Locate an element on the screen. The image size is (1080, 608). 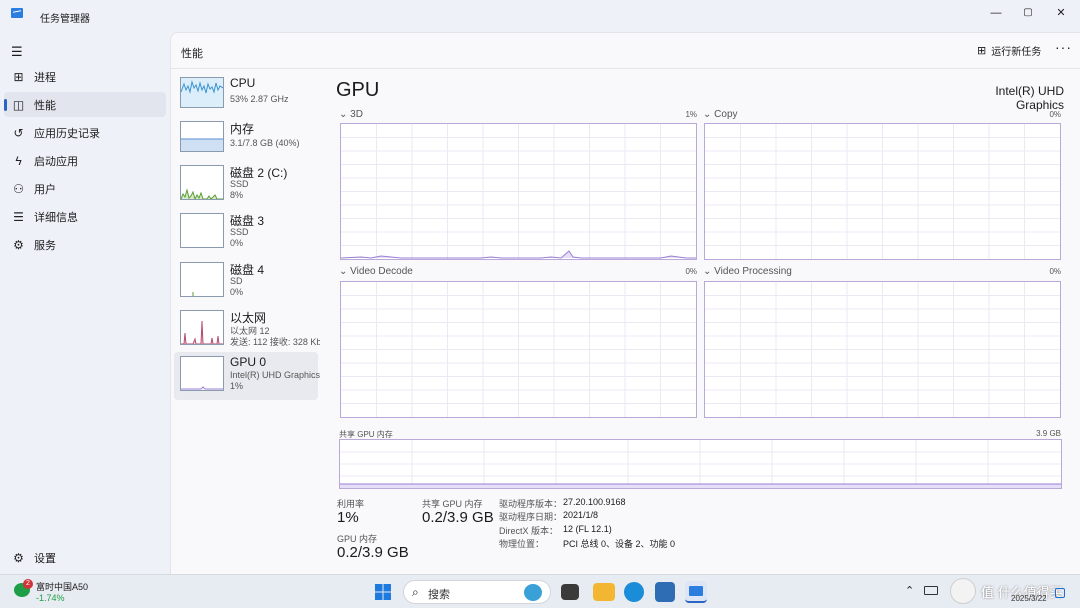
sidebar-item-label: 启动应用 is located at coordinates (56, 161).